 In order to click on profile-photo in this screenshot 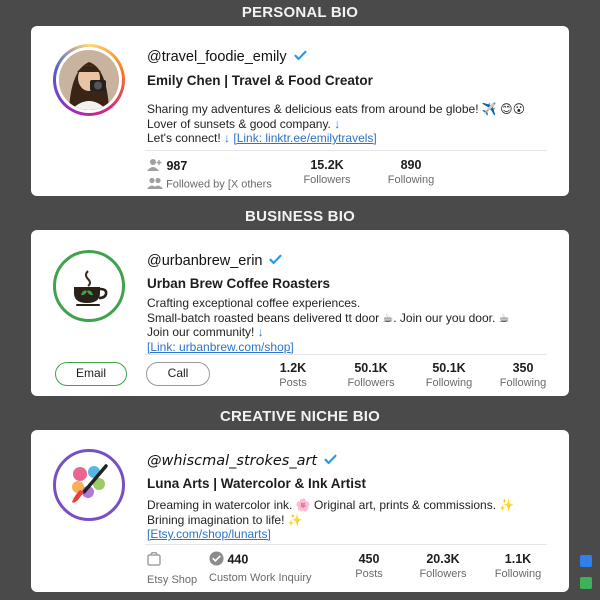, I will do `click(89, 80)`.